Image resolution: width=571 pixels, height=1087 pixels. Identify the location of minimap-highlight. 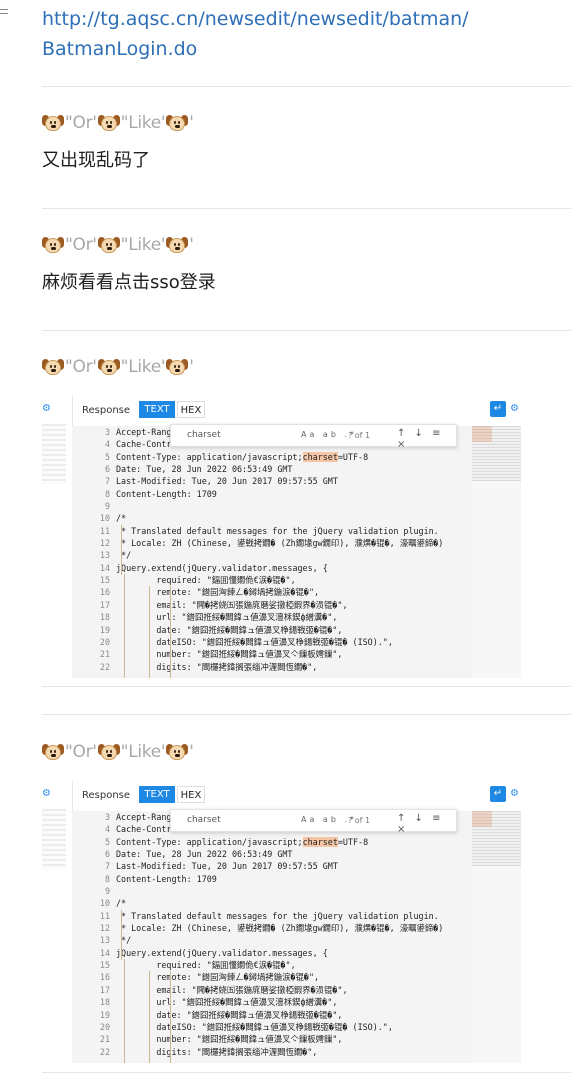
(482, 819).